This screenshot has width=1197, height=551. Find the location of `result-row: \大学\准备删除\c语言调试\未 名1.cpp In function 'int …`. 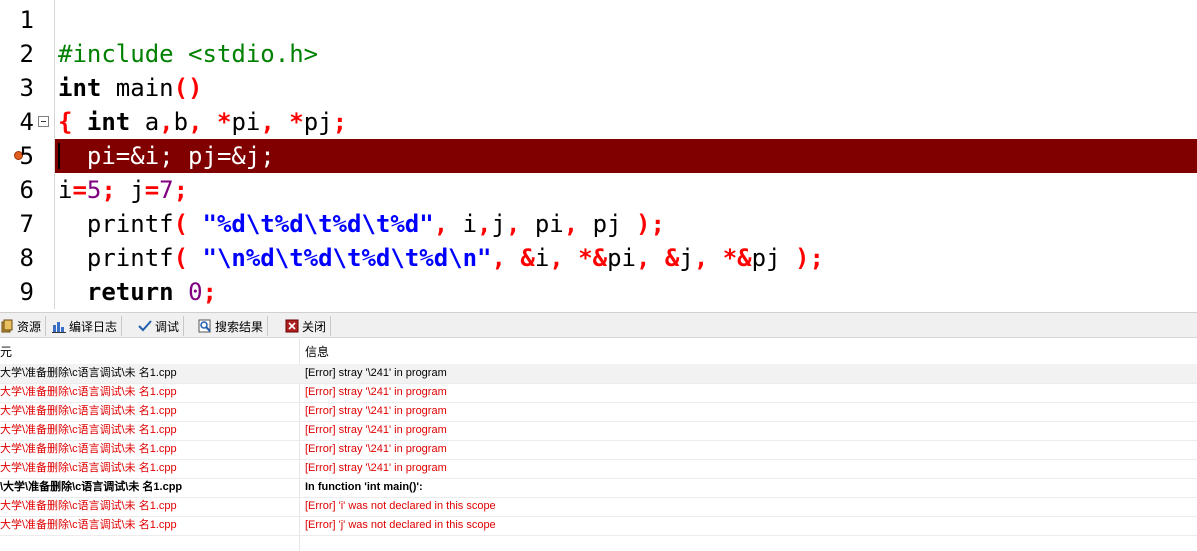

result-row: \大学\准备删除\c语言调试\未 名1.cpp In function 'int … is located at coordinates (598, 487).